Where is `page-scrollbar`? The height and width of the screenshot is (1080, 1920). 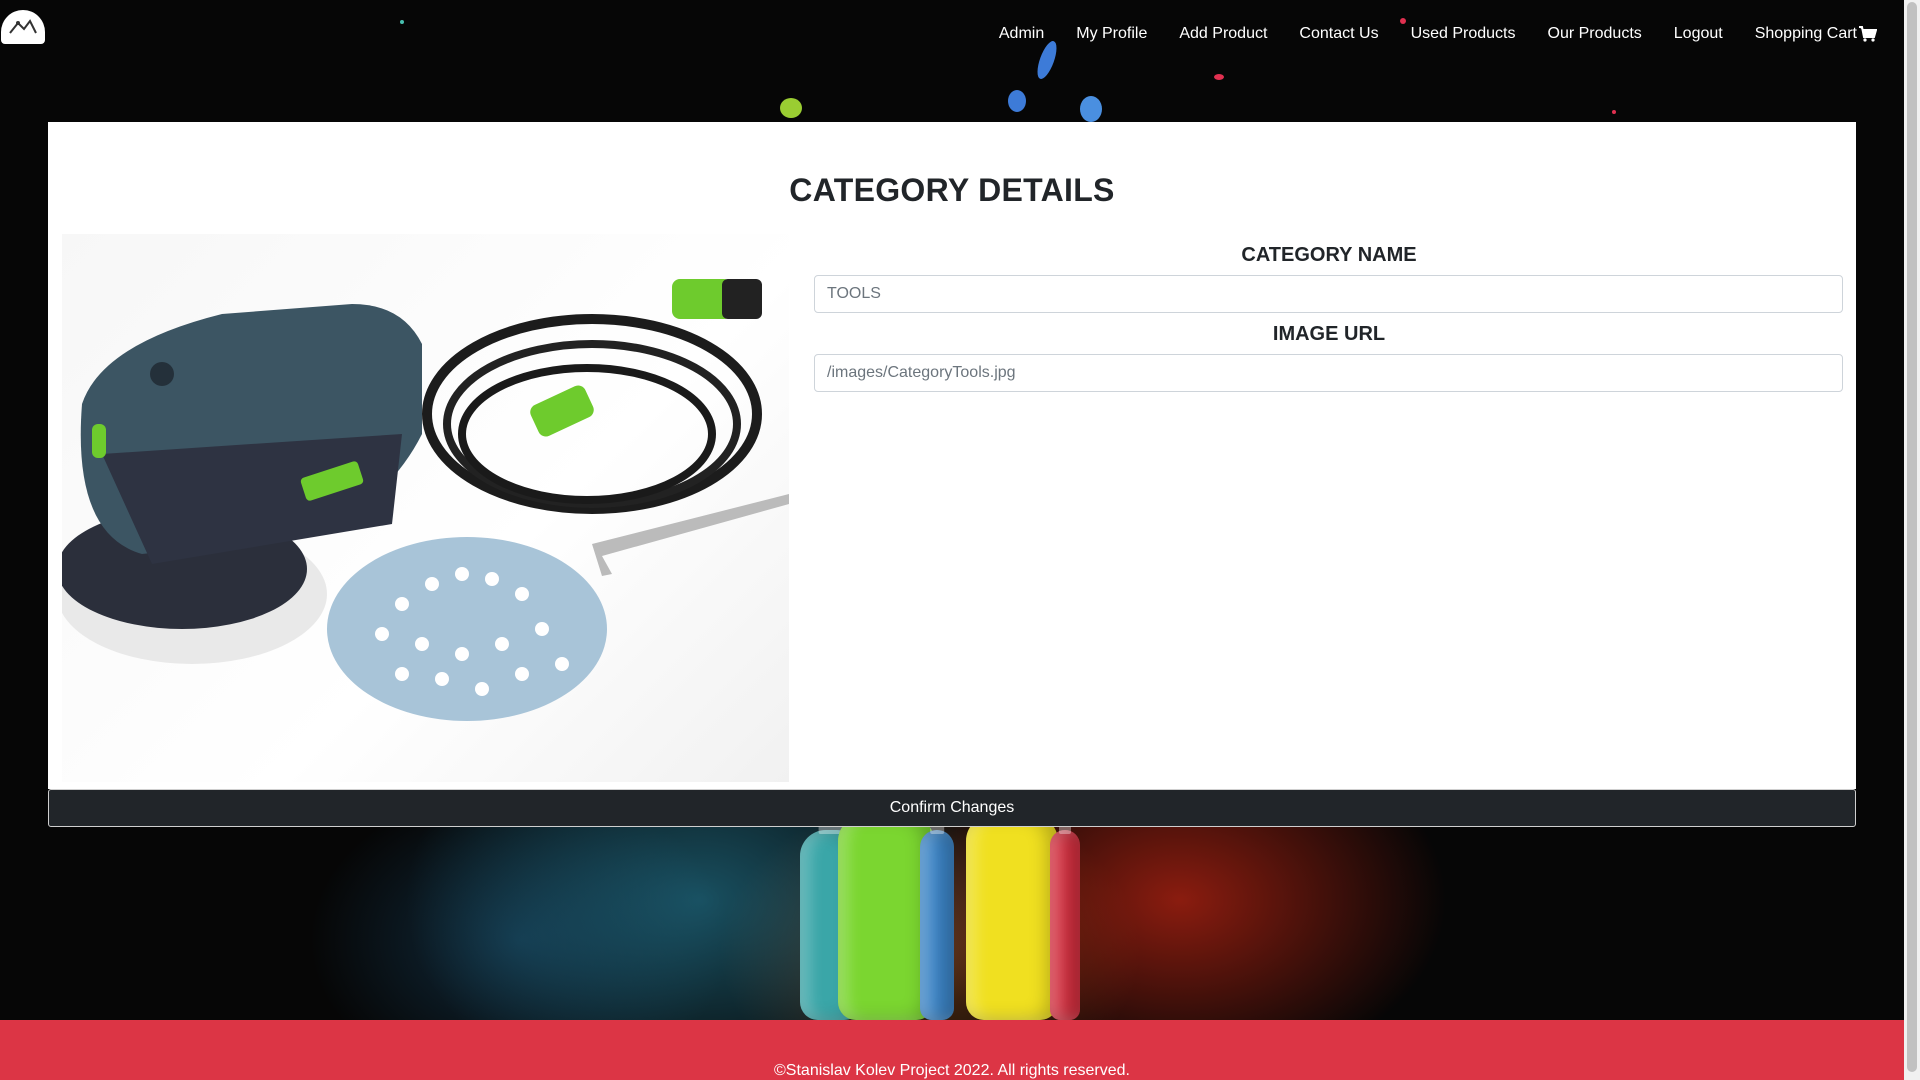 page-scrollbar is located at coordinates (1912, 540).